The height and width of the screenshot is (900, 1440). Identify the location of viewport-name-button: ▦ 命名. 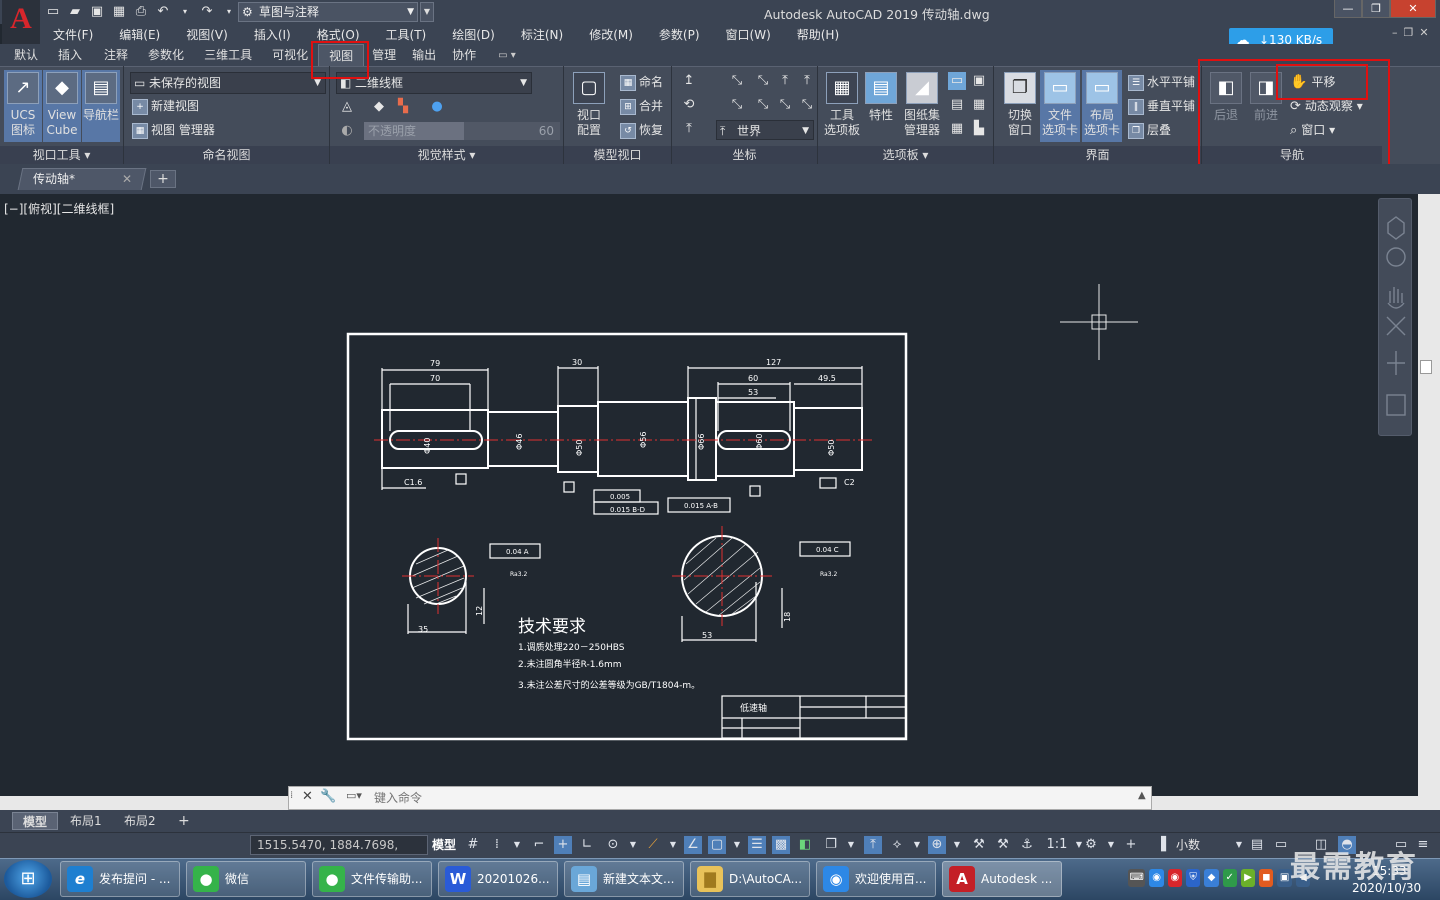
(641, 82).